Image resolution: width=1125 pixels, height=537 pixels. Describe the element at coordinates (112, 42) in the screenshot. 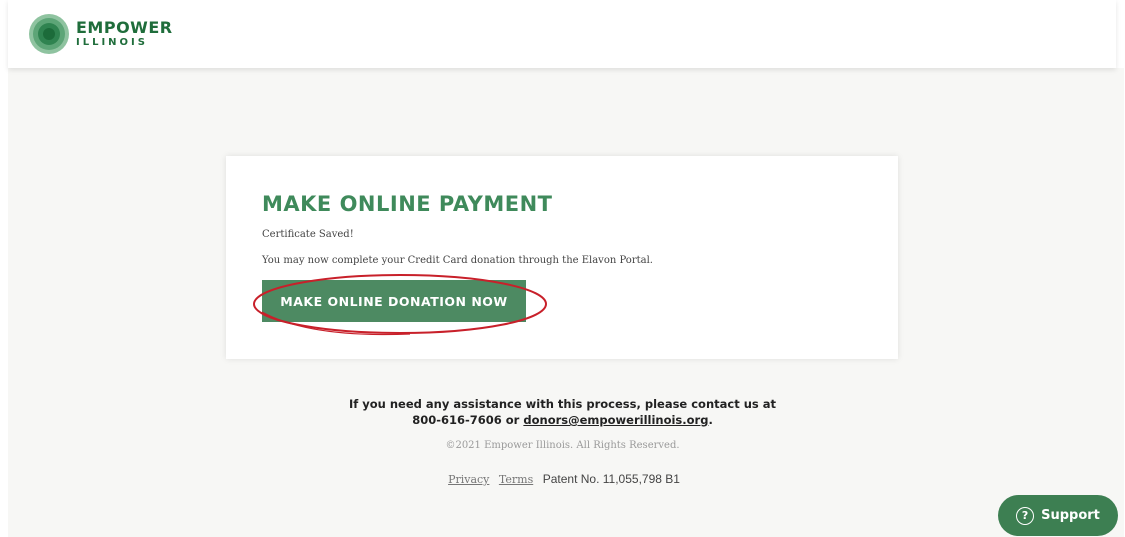

I see `logo-text-illinois: ILLINOIS` at that location.